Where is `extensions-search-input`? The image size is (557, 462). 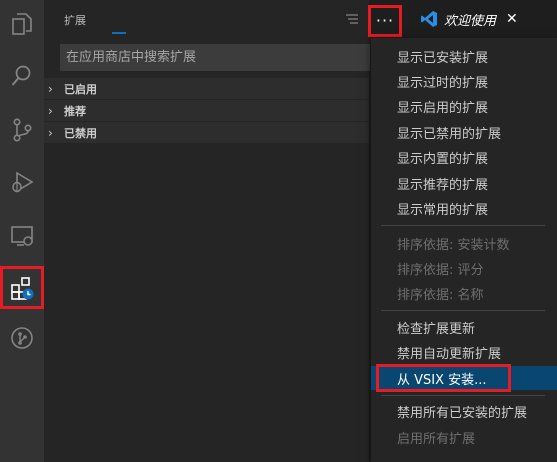
extensions-search-input is located at coordinates (215, 57).